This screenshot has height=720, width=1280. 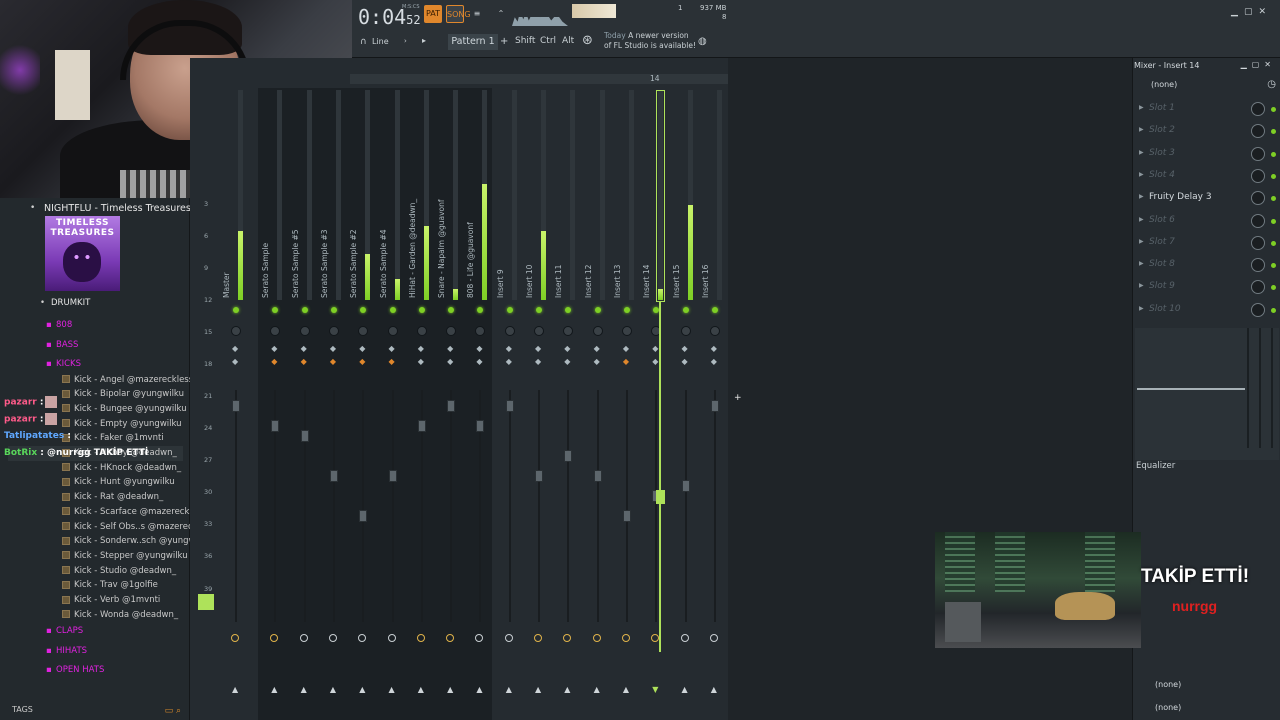 What do you see at coordinates (458, 14) in the screenshot?
I see `song-mode-button: SONG` at bounding box center [458, 14].